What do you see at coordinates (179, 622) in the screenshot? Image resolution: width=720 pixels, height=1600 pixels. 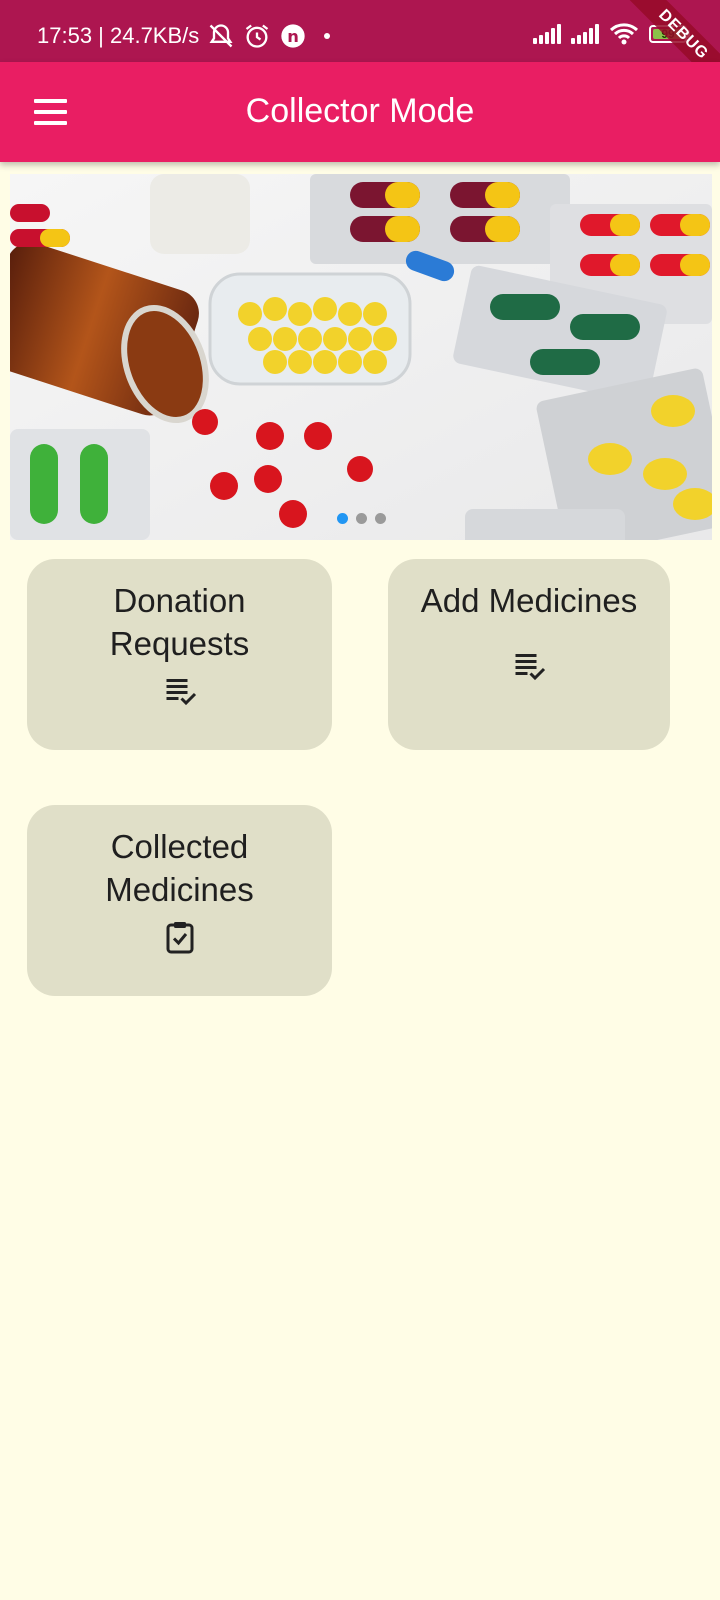 I see `card-label: Donation Requests` at bounding box center [179, 622].